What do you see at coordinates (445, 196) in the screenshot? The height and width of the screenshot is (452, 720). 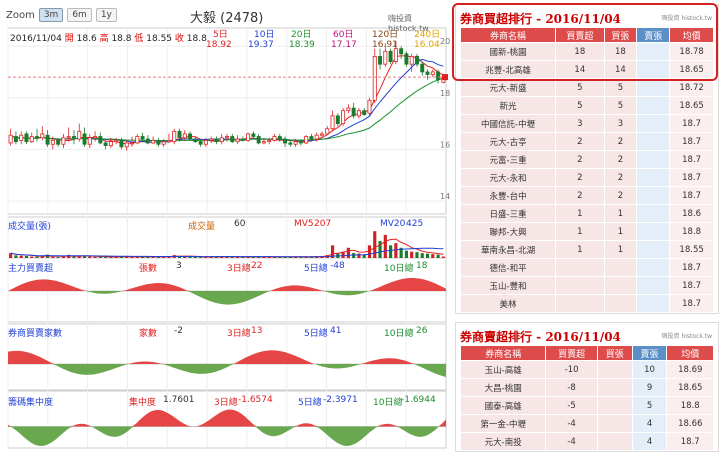 I see `y-tick-label: 14` at bounding box center [445, 196].